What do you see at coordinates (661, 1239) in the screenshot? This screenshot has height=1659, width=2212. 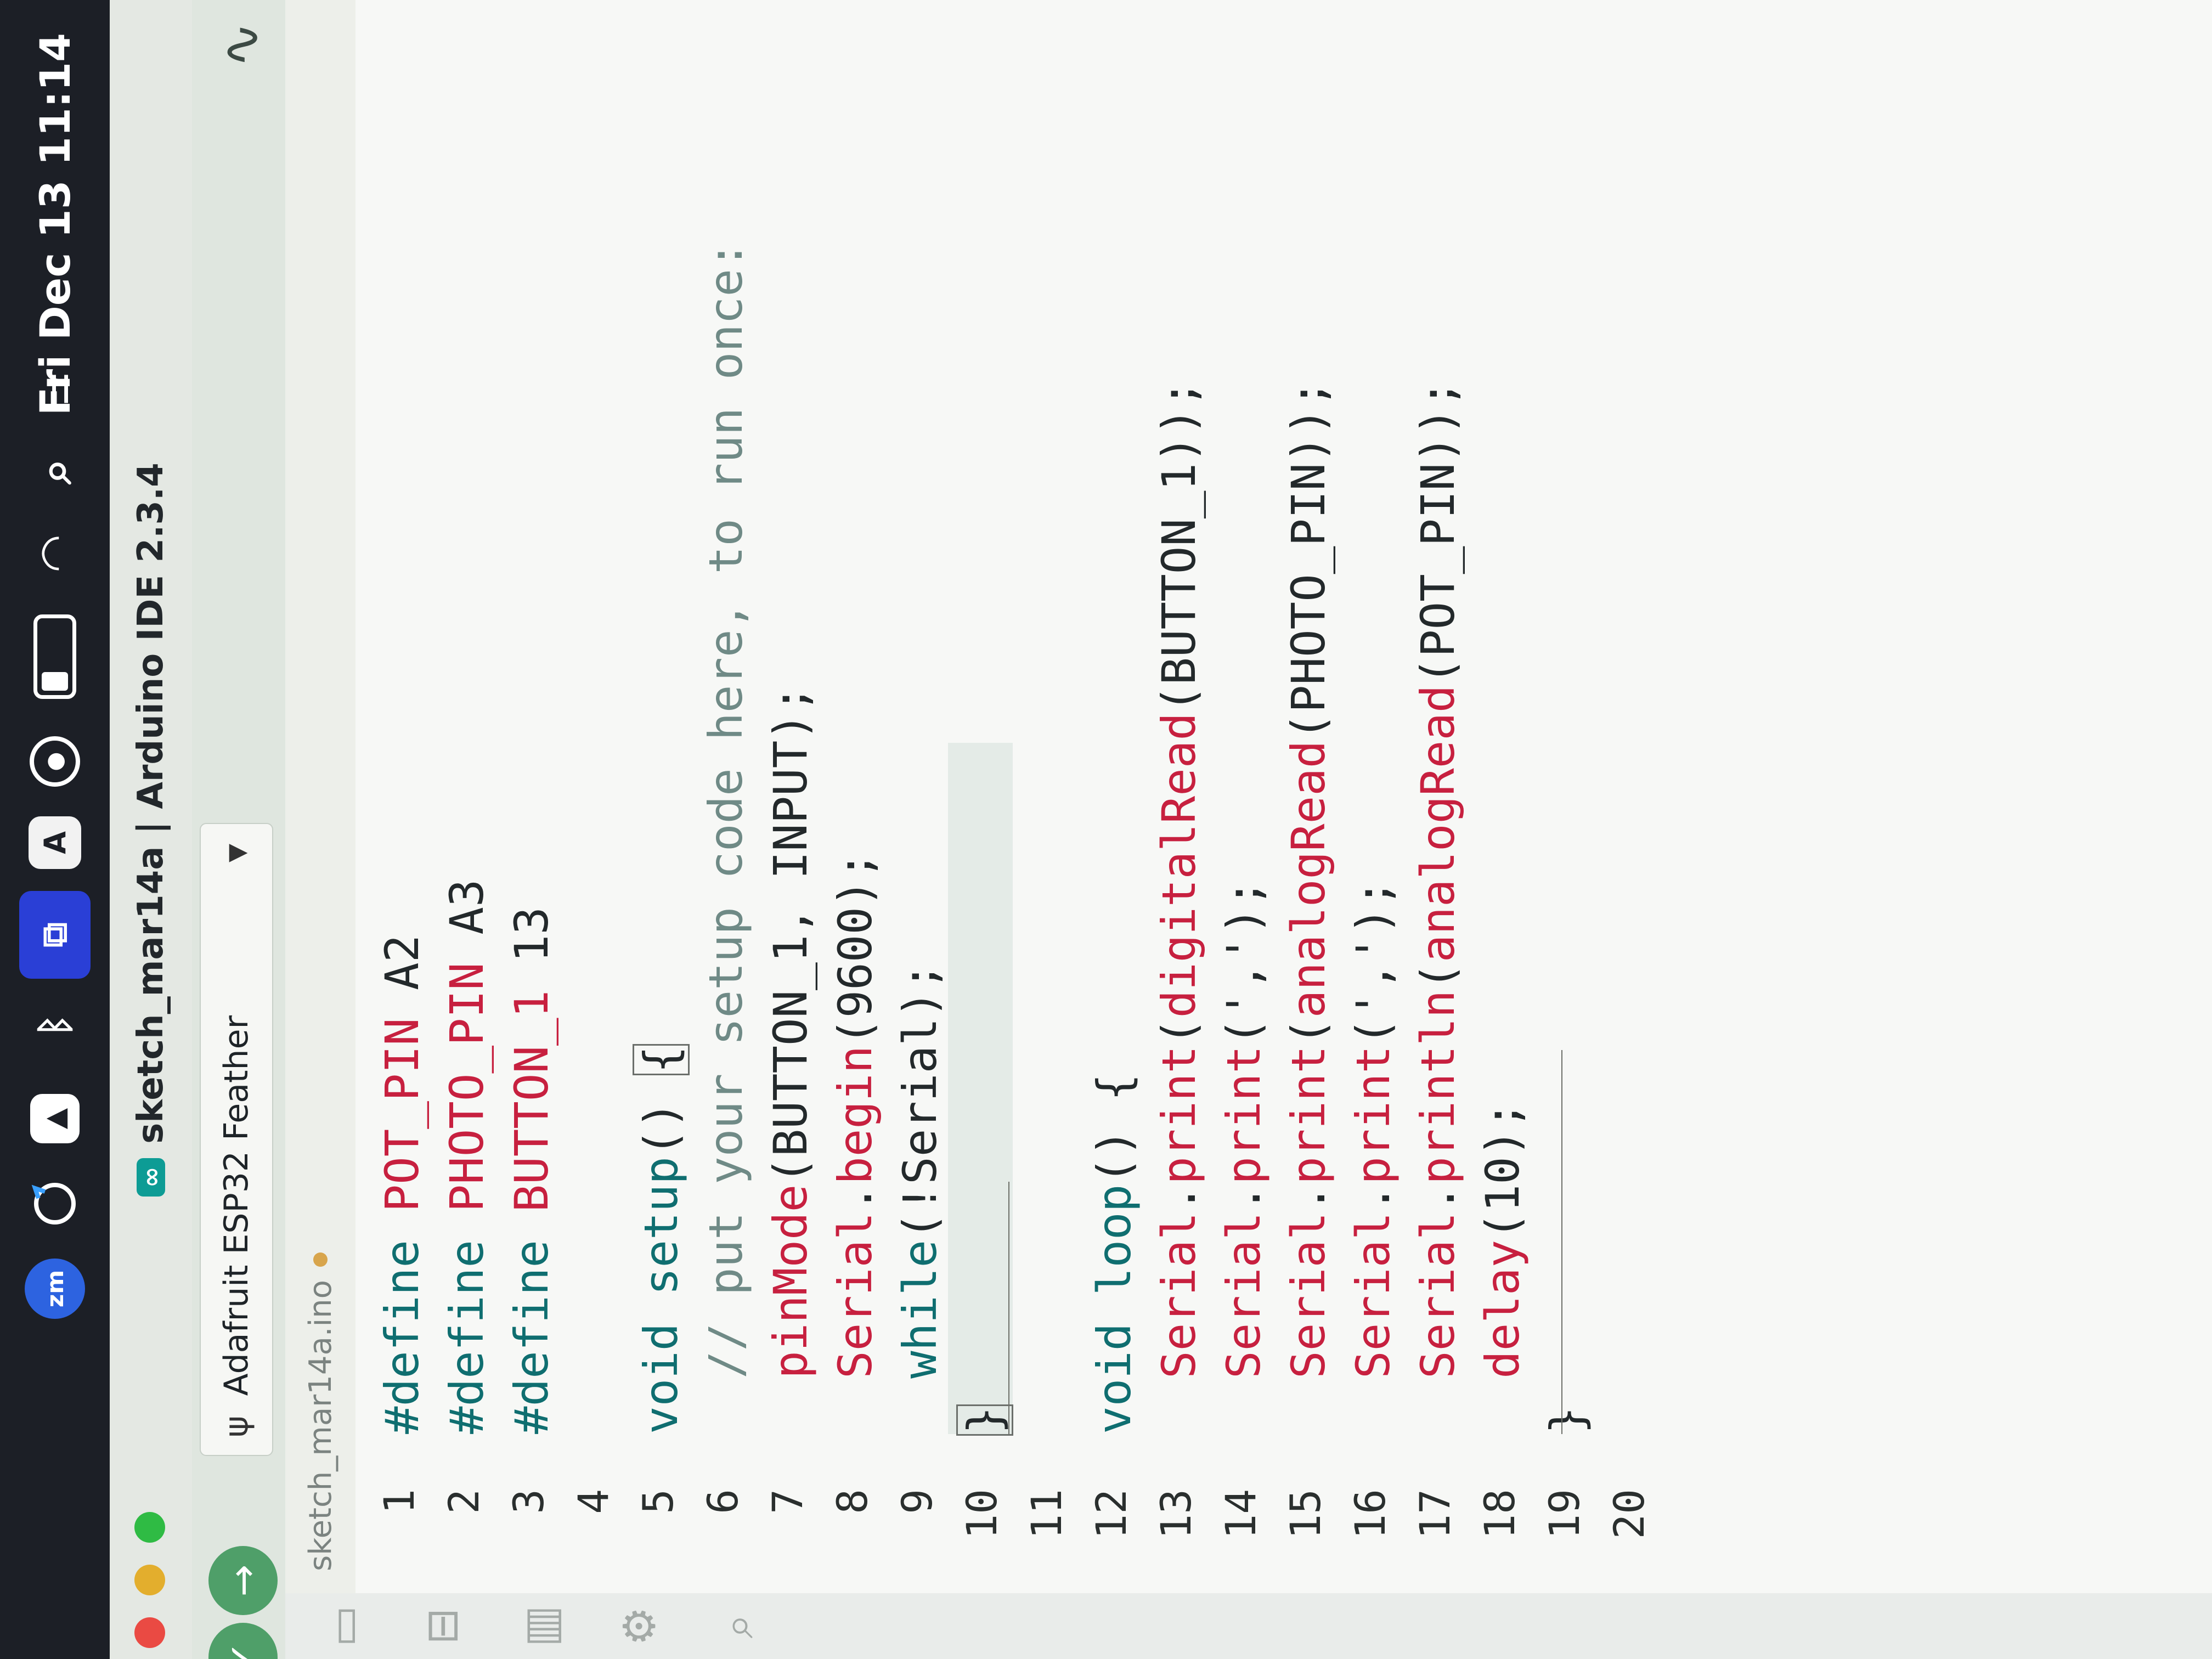 I see `code-text: void setup() {` at bounding box center [661, 1239].